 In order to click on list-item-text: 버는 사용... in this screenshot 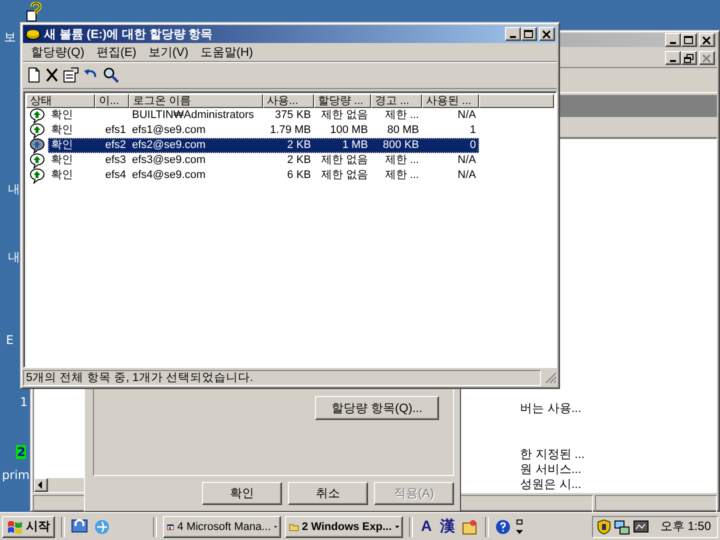, I will do `click(551, 408)`.